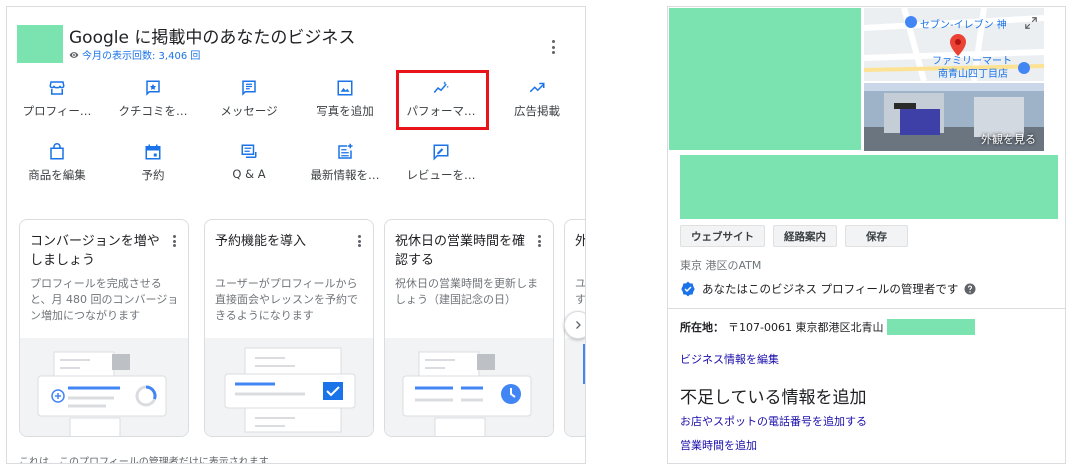 The image size is (1078, 469). What do you see at coordinates (702, 327) in the screenshot?
I see `address-label: 所在地：` at bounding box center [702, 327].